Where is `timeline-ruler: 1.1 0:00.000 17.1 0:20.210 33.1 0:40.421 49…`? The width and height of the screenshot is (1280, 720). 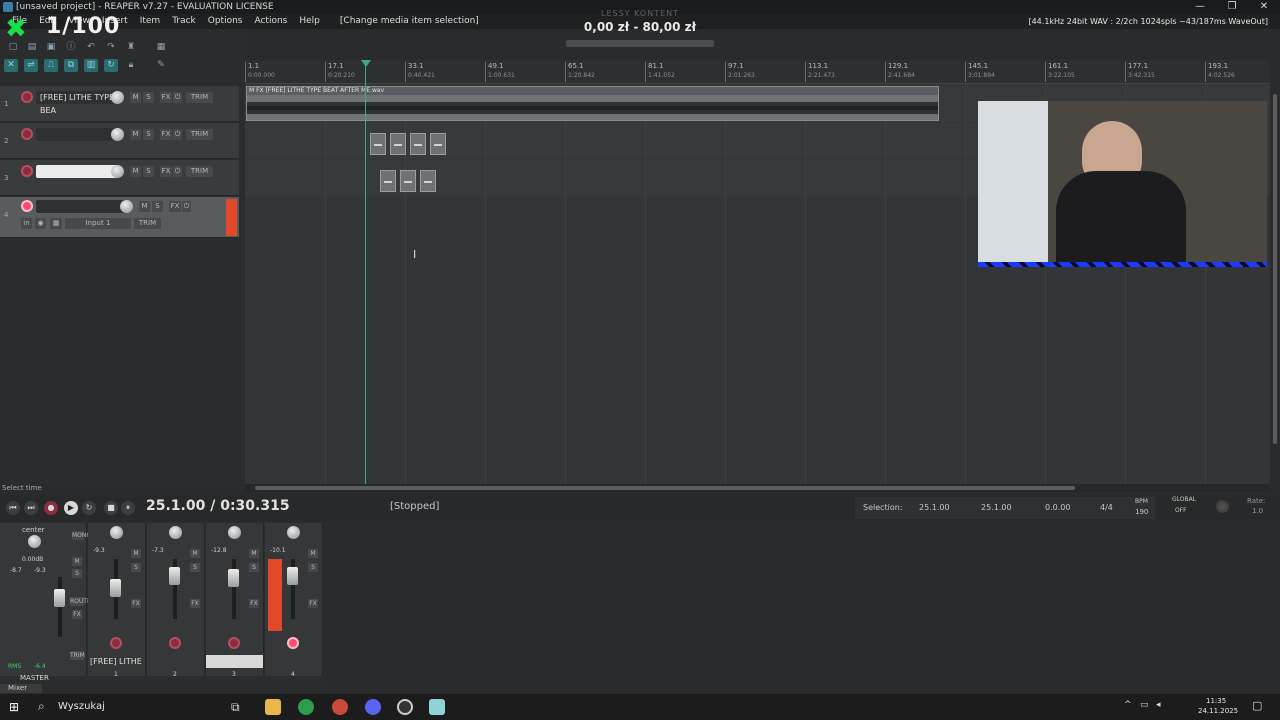
timeline-ruler: 1.1 0:00.000 17.1 0:20.210 33.1 0:40.421 49… is located at coordinates (757, 72).